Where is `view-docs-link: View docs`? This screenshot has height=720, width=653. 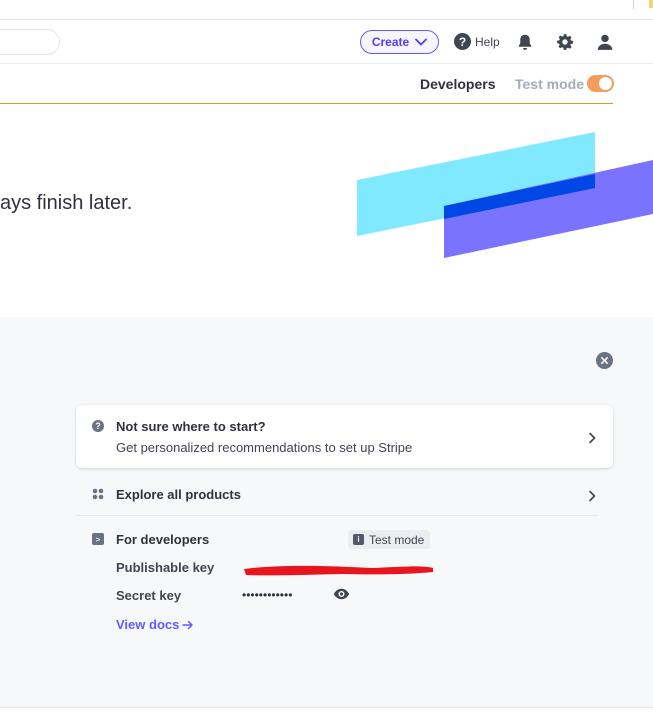
view-docs-link: View docs is located at coordinates (155, 624).